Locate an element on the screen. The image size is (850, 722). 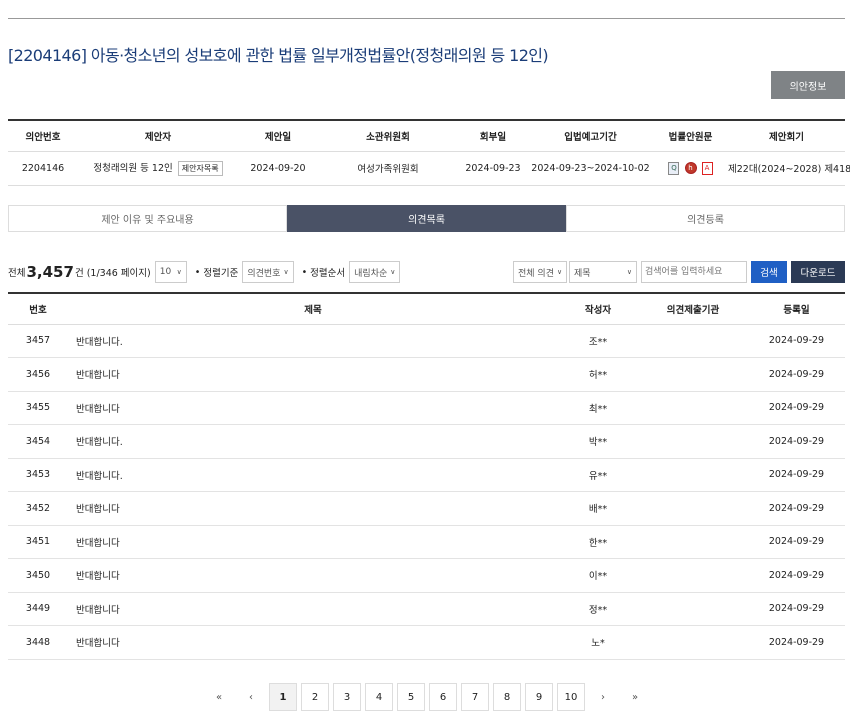
table-row: 3451 반대합니다 한** 2024-09-29 is located at coordinates (426, 542).